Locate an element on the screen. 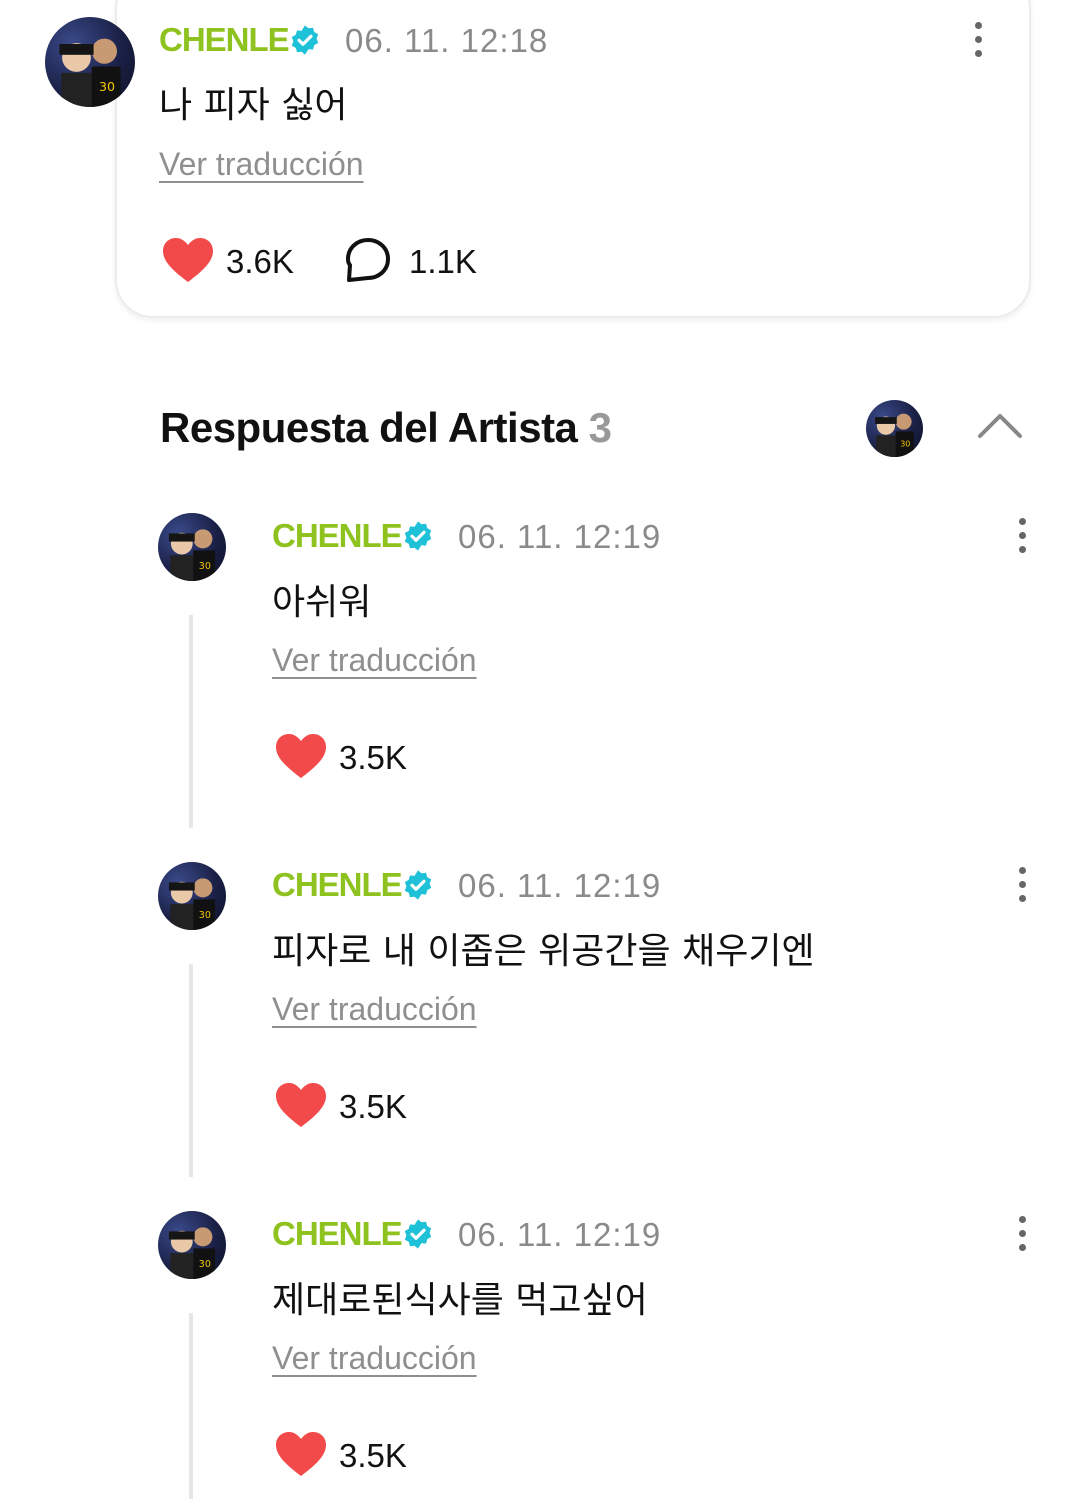 This screenshot has height=1499, width=1079. comment-bubble-icon is located at coordinates (368, 260).